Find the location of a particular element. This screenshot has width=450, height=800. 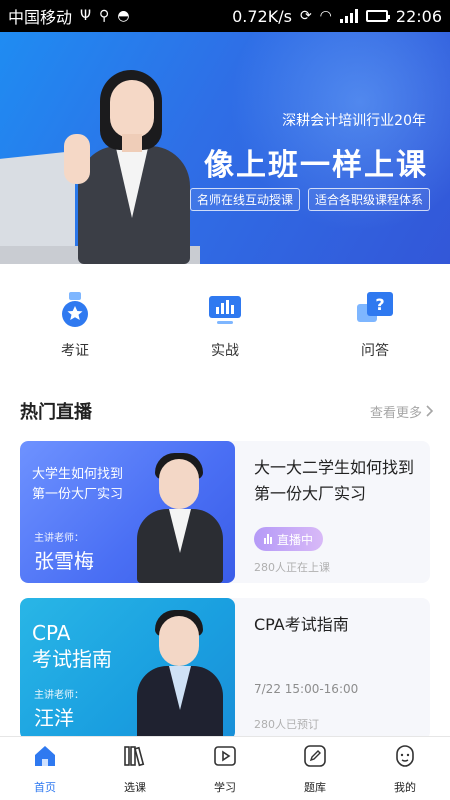

usb-debug-icon: ⚲ is located at coordinates (104, 16).